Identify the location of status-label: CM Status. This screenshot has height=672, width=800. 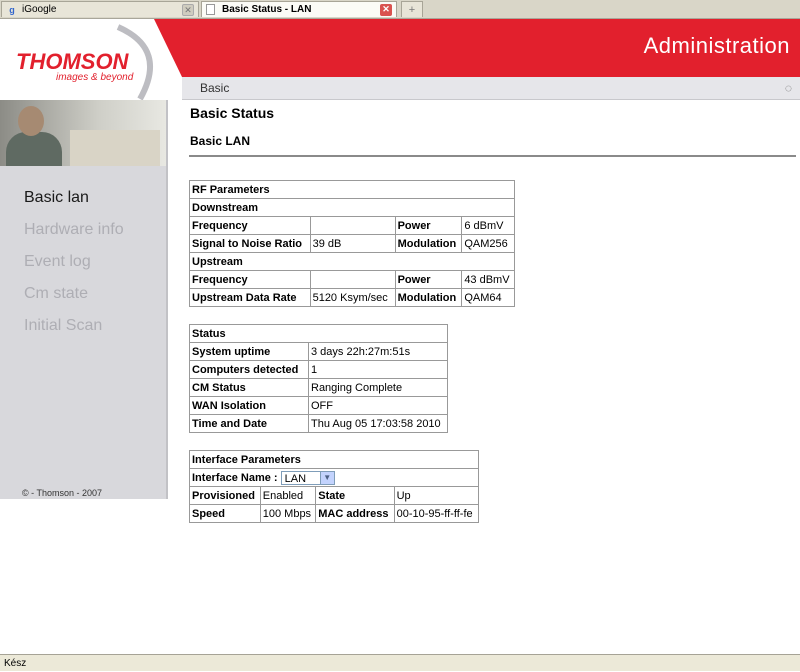
(249, 387).